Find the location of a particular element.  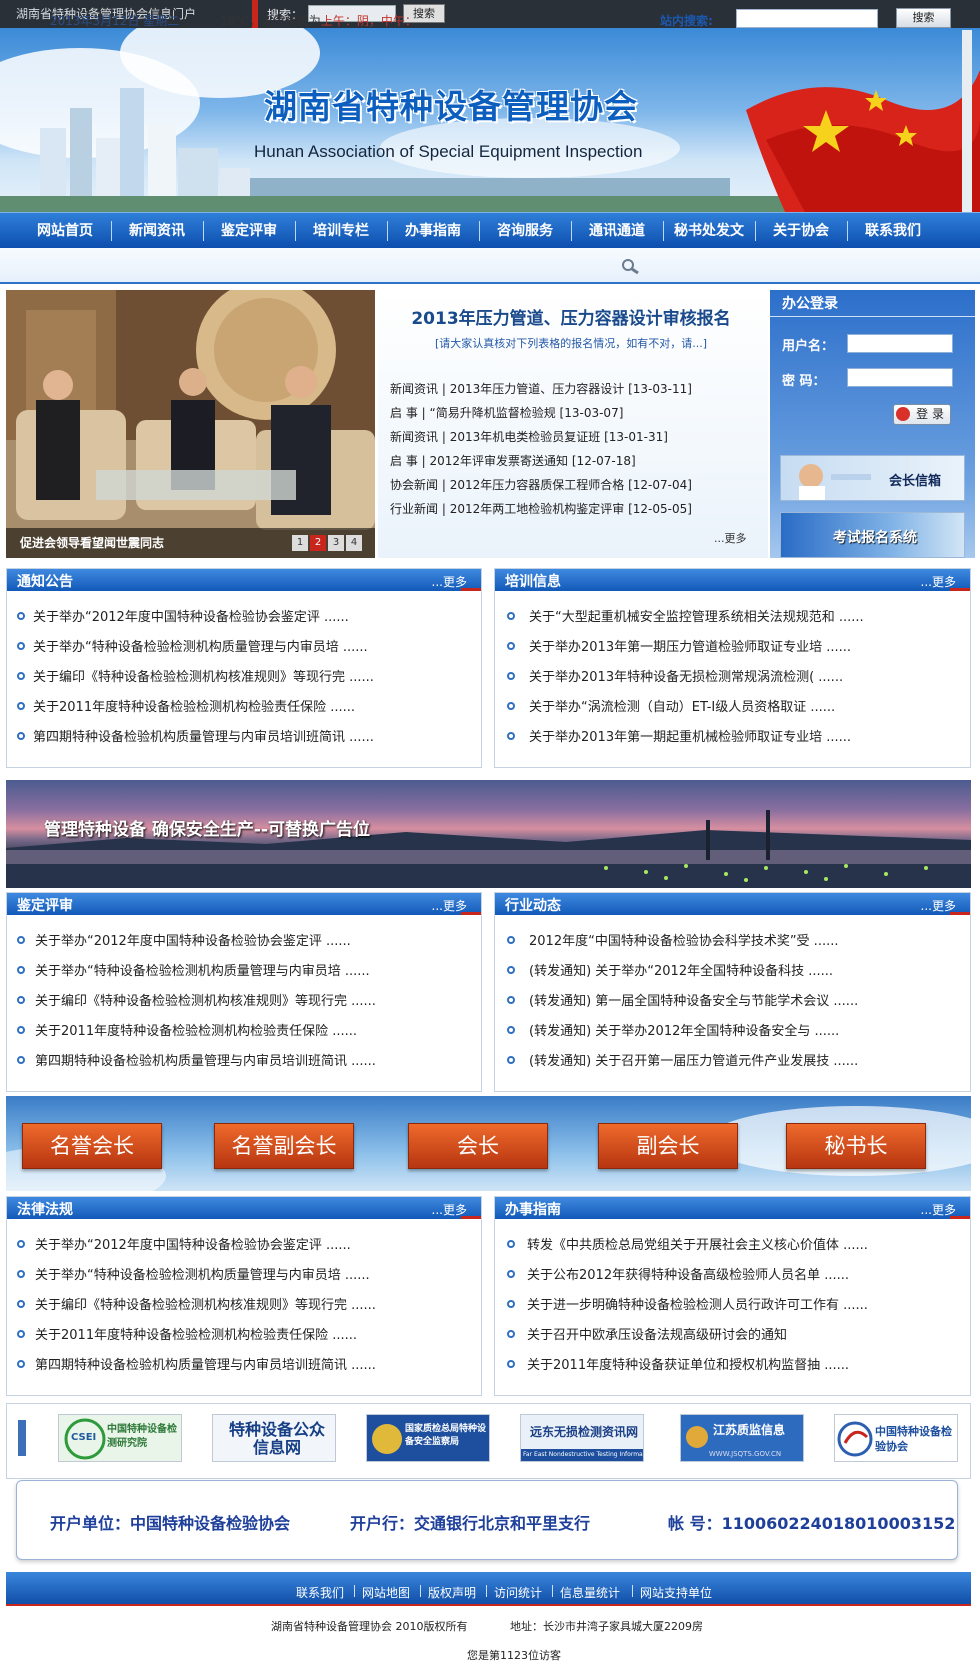

training-title: 培训信息 is located at coordinates (533, 582).